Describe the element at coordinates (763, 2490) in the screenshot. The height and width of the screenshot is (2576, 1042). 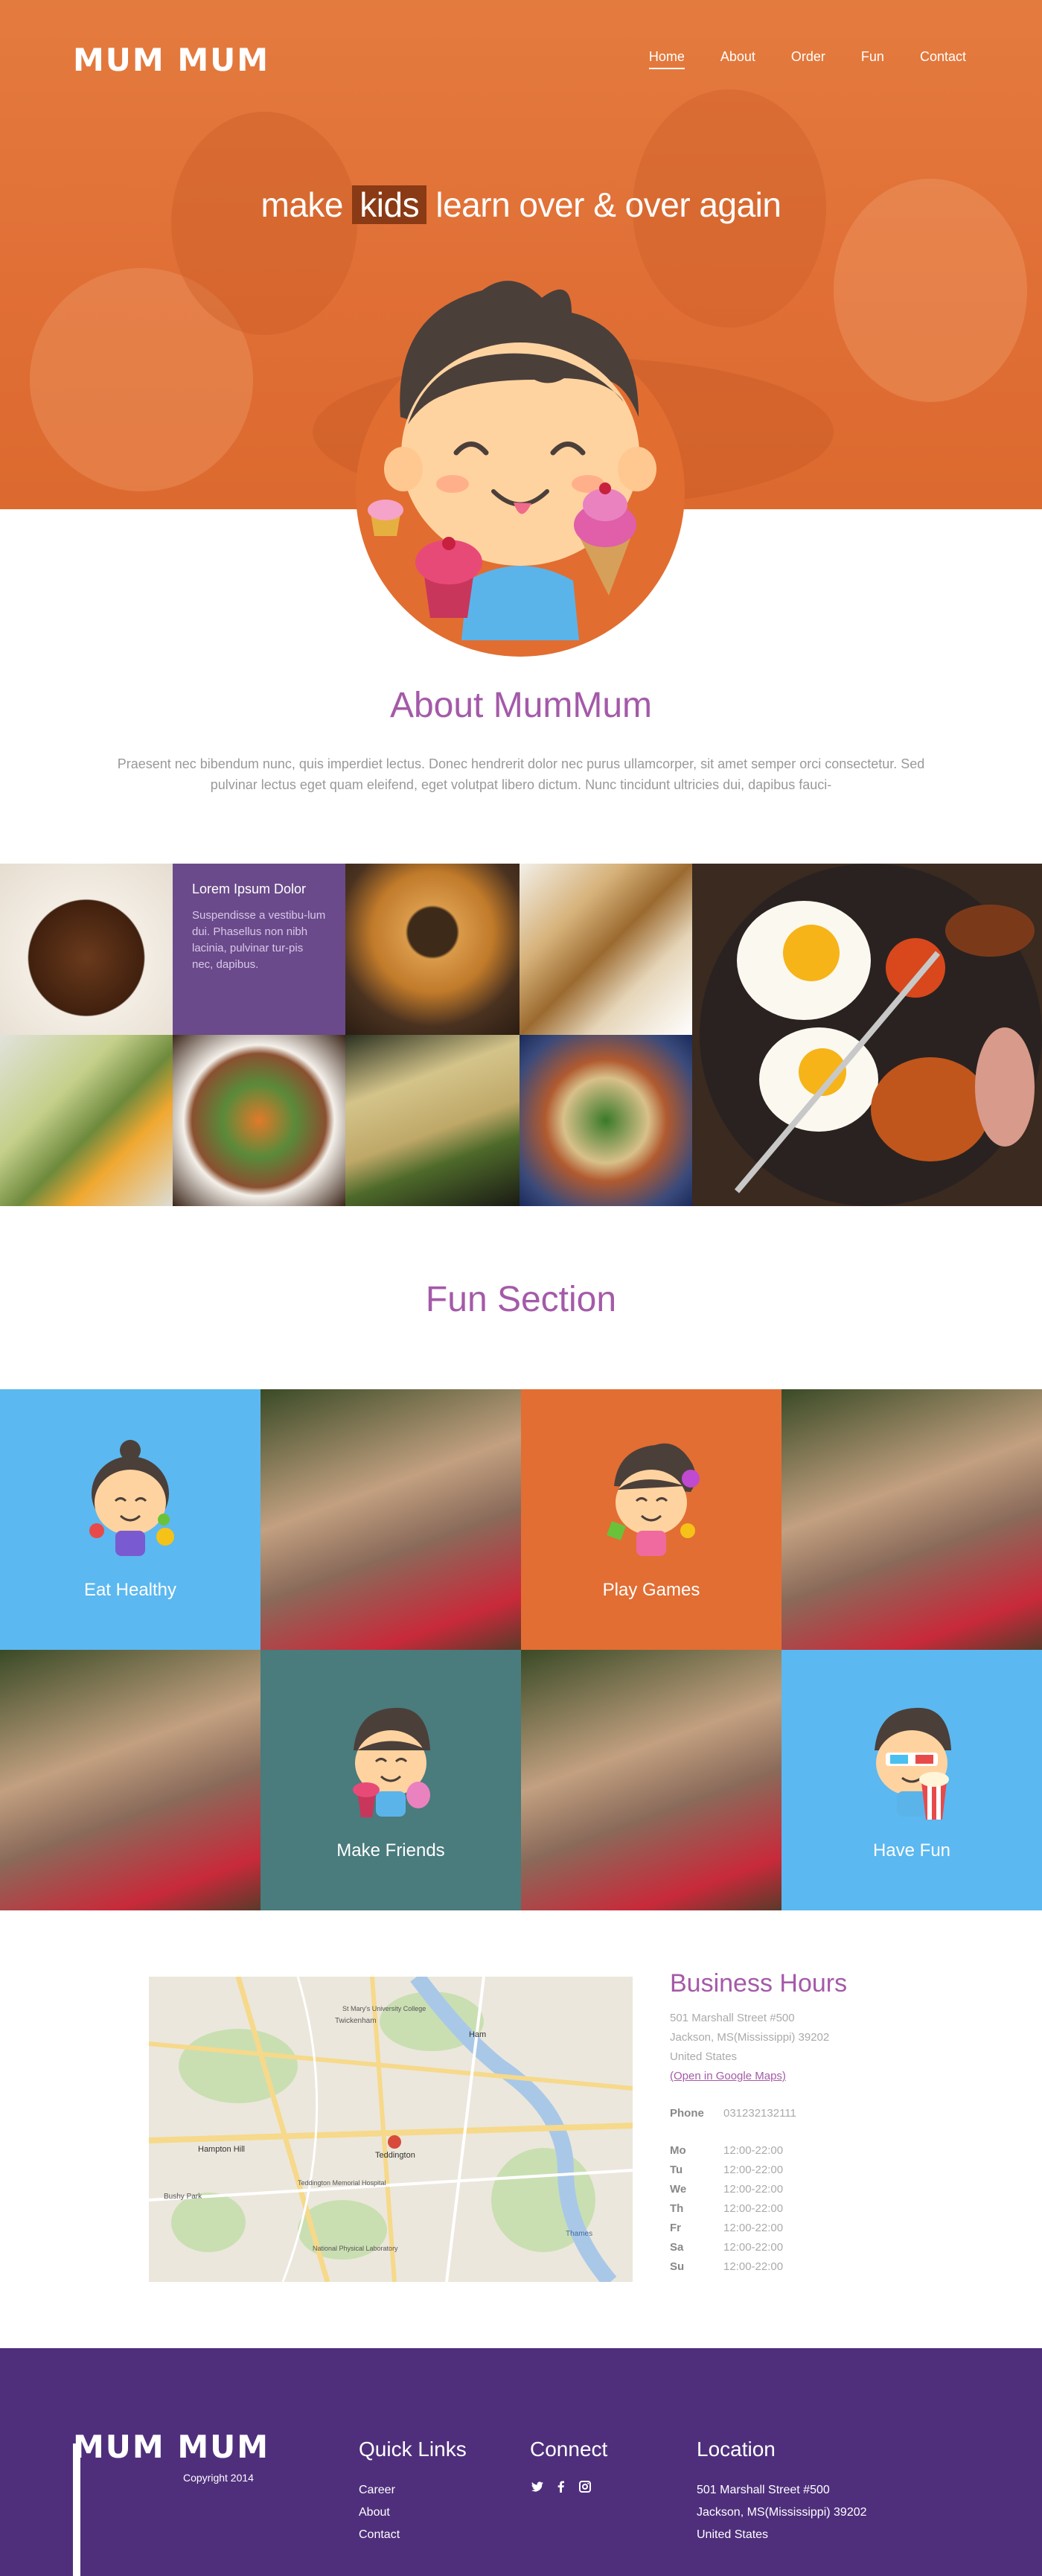
I see `footer-location-line-1: 501 Marshall Street #500` at that location.